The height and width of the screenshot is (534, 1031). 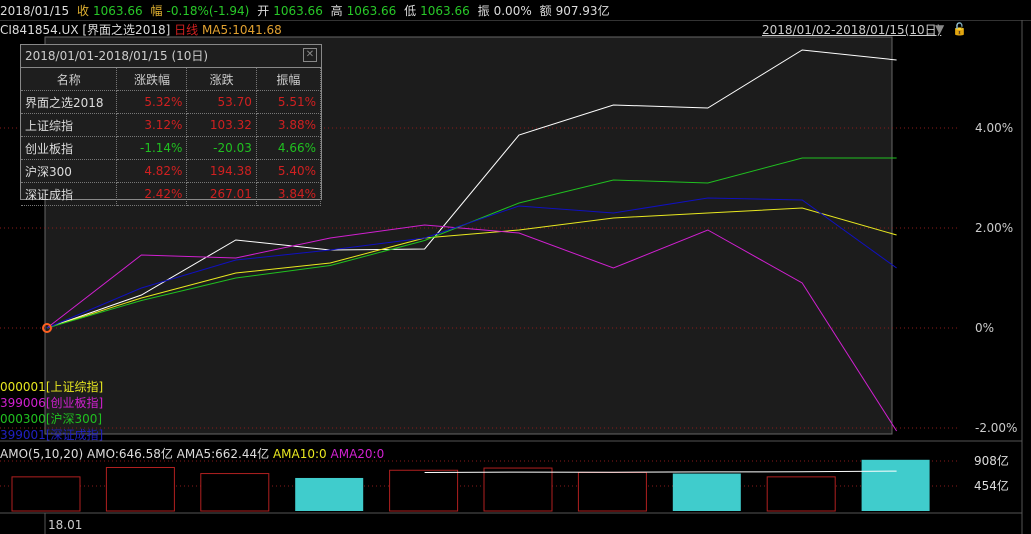 I want to click on table-cell: 3.12%, so click(x=152, y=125).